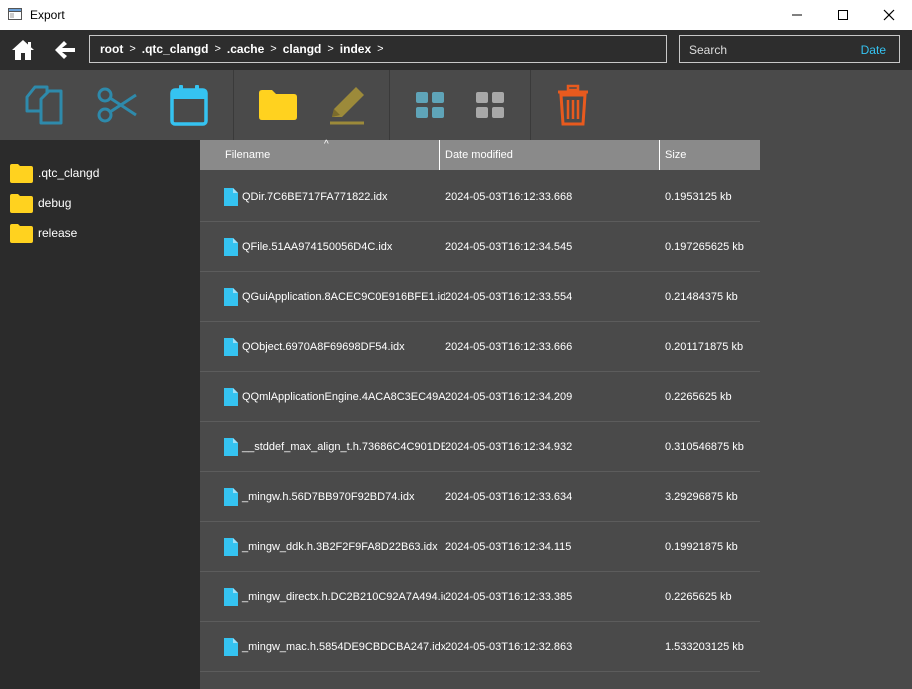 The image size is (912, 689). I want to click on file-name: _mingw.h.56D7BB970F92BD74.idx, so click(328, 497).